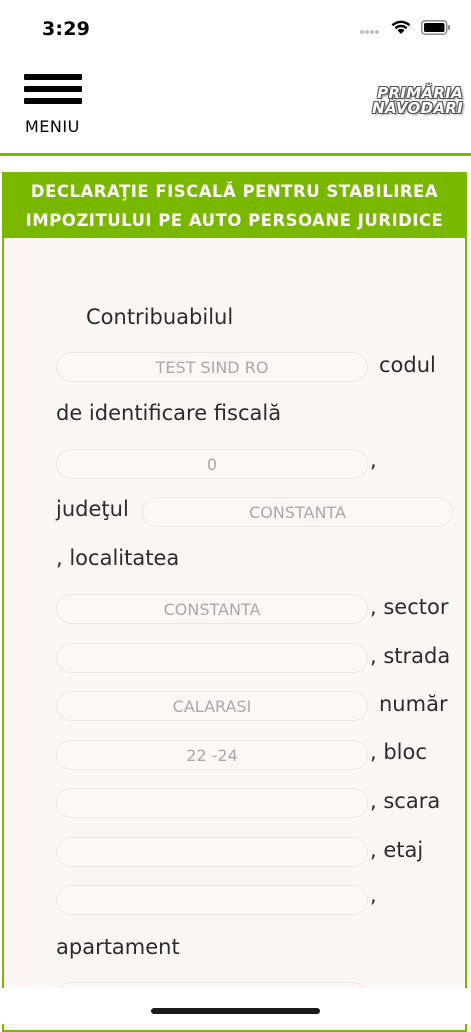  What do you see at coordinates (212, 852) in the screenshot?
I see `scara-input` at bounding box center [212, 852].